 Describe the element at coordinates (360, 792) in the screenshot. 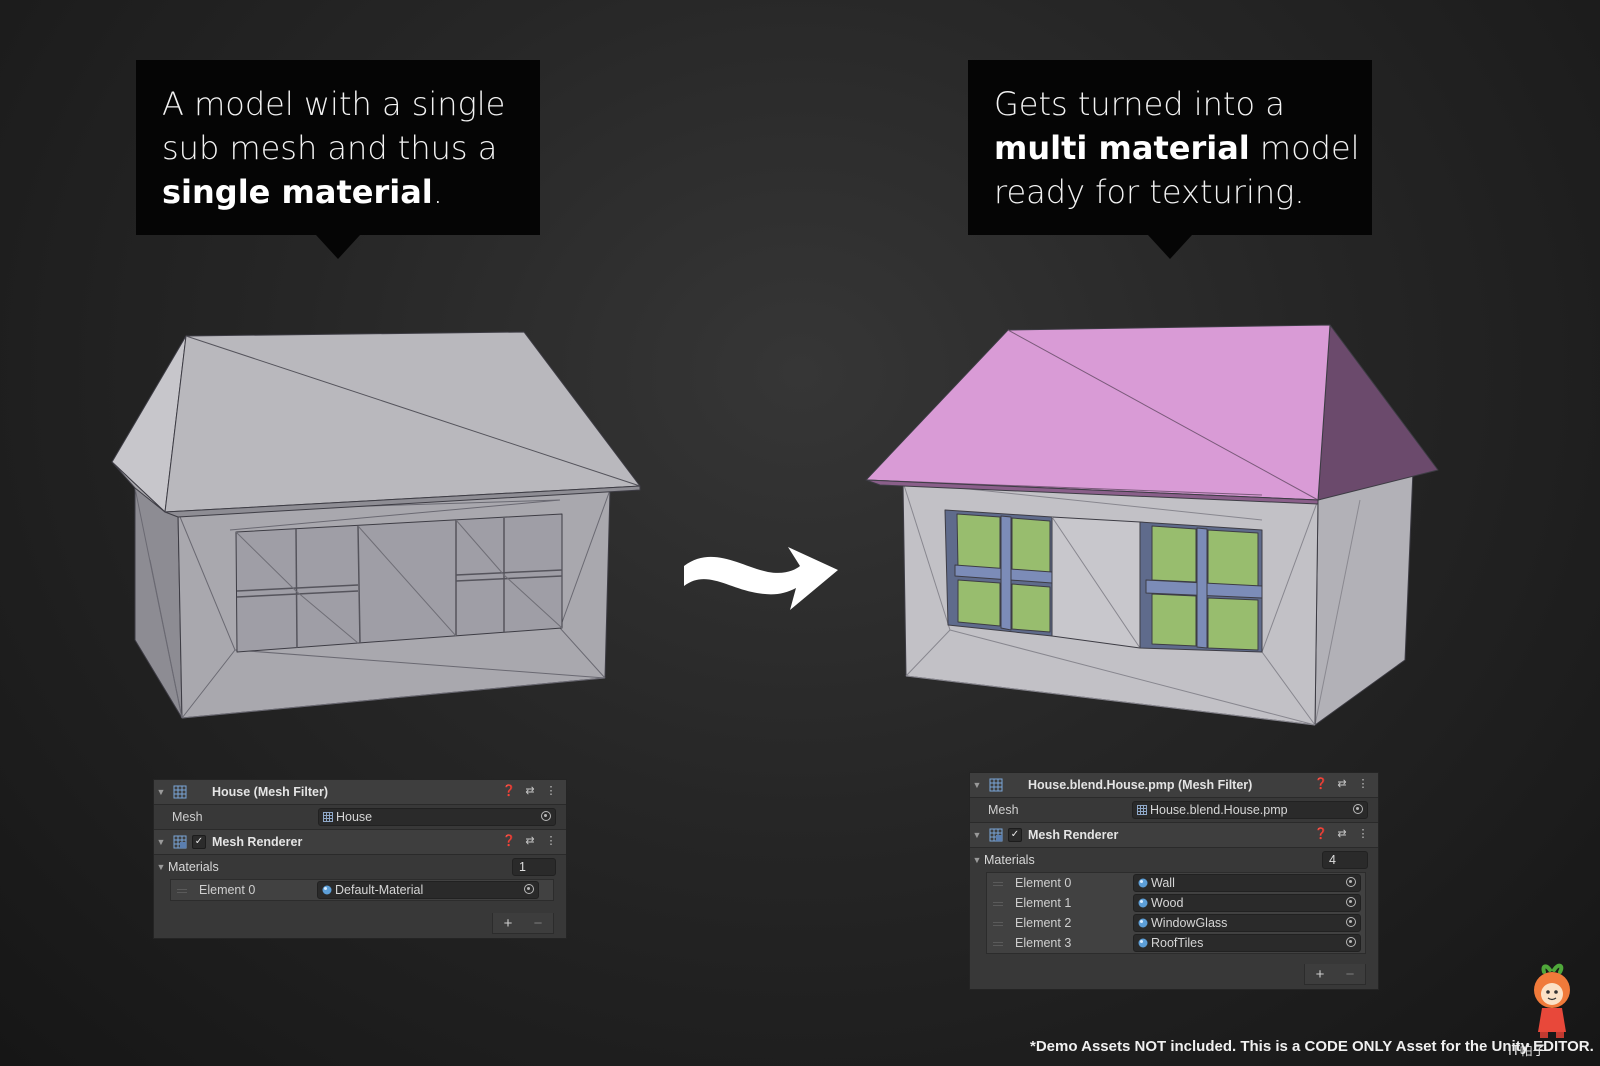

I see `mesh-filter-header: ▼ House (Mesh Filter) ❓ ⇄ ⋮` at that location.